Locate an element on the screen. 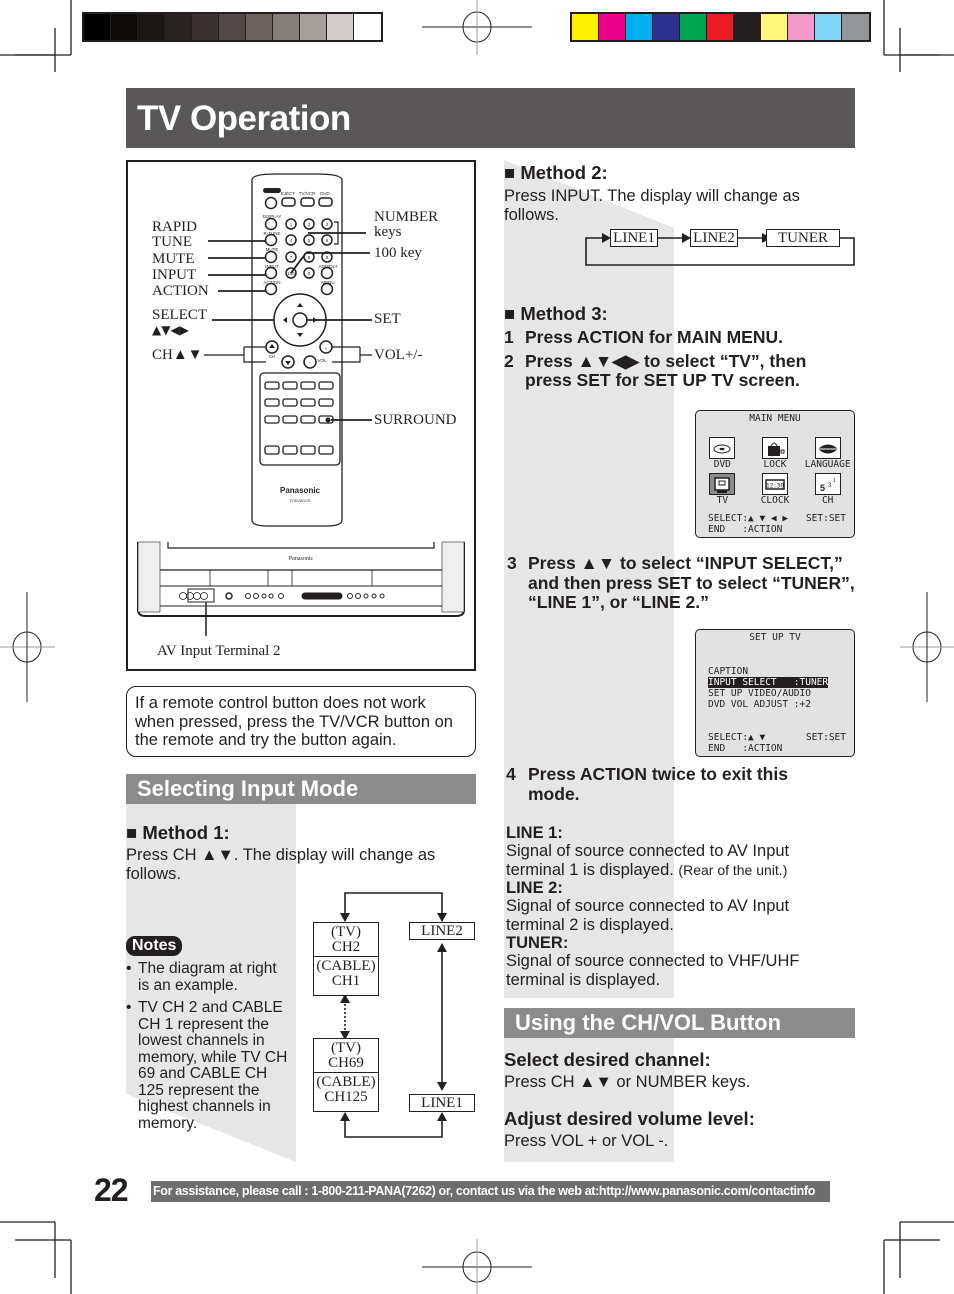 This screenshot has width=954, height=1294. remote-model: TV/DVD/VCR is located at coordinates (300, 501).